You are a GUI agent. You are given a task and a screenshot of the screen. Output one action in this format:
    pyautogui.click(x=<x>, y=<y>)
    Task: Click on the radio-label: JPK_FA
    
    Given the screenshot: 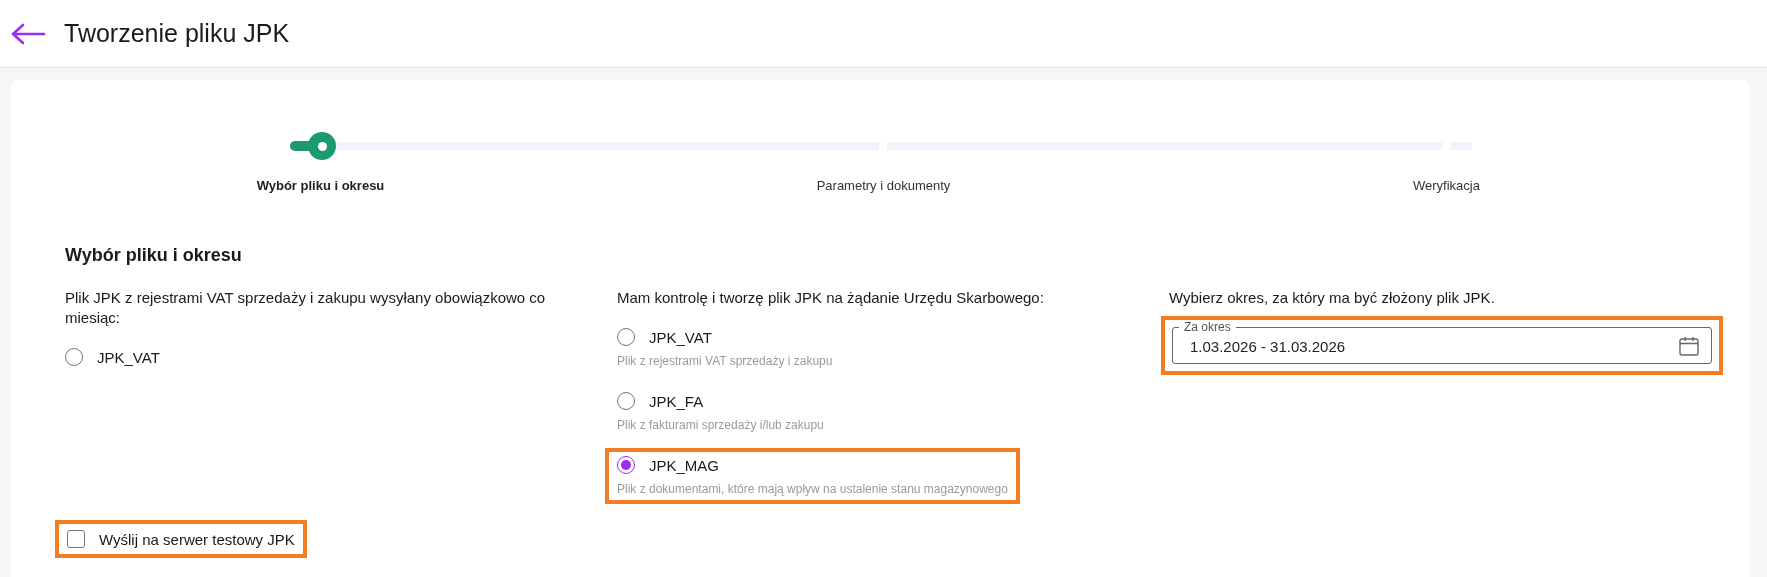 What is the action you would take?
    pyautogui.click(x=676, y=401)
    